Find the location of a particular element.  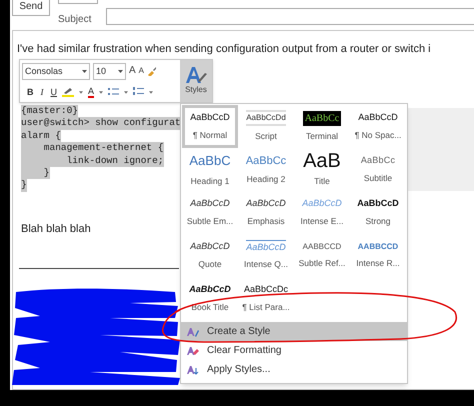

style-name: Emphasis is located at coordinates (266, 221).